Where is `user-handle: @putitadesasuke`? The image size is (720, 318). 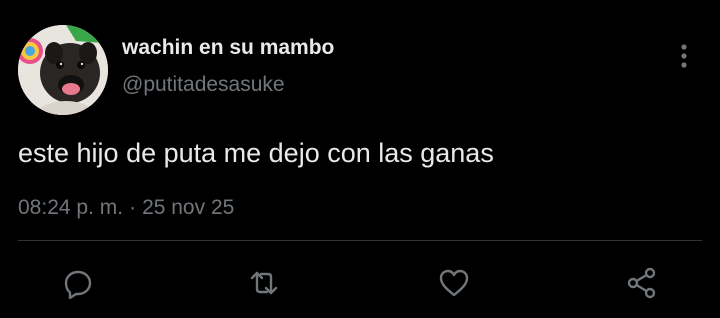 user-handle: @putitadesasuke is located at coordinates (203, 85).